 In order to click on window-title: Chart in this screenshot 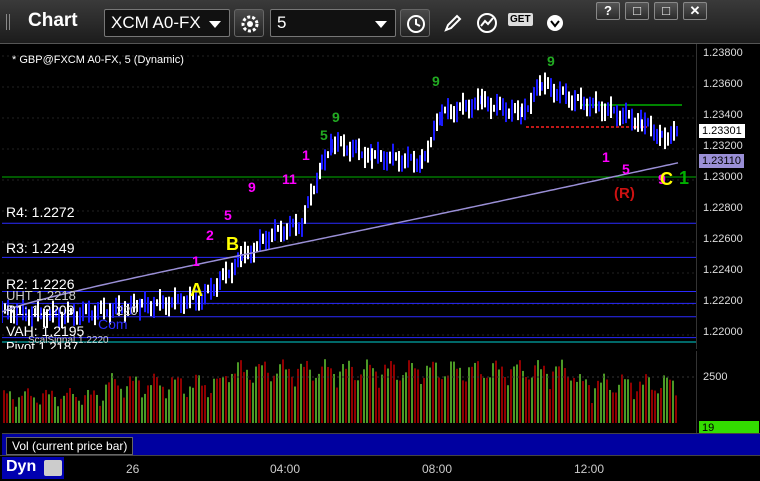, I will do `click(53, 20)`.